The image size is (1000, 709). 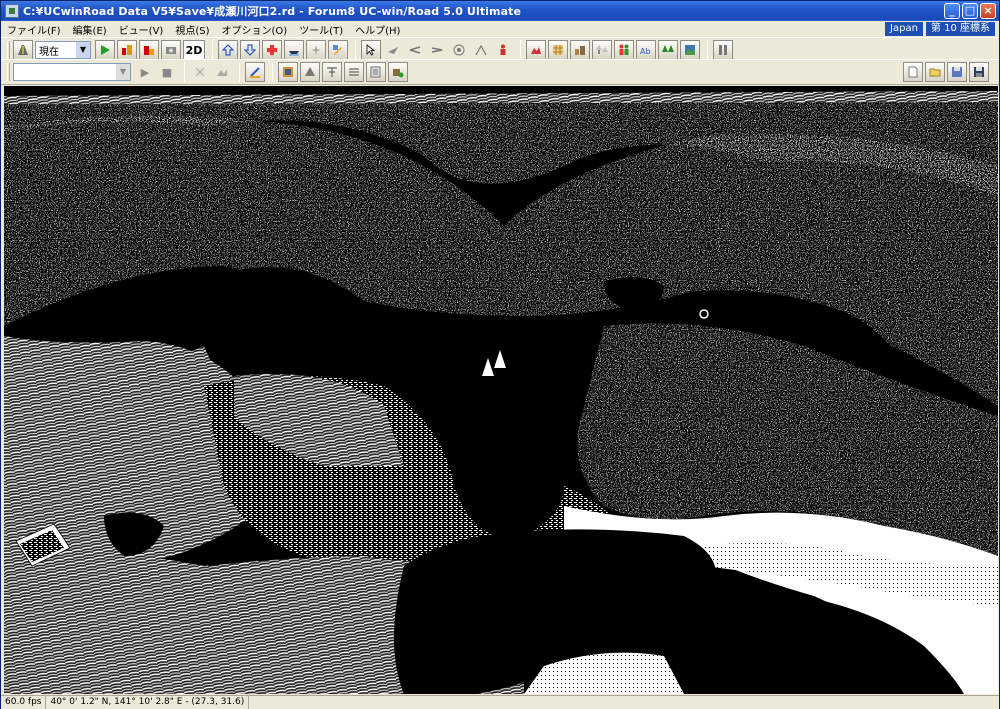 I want to click on region-badge: Japan, so click(x=904, y=29).